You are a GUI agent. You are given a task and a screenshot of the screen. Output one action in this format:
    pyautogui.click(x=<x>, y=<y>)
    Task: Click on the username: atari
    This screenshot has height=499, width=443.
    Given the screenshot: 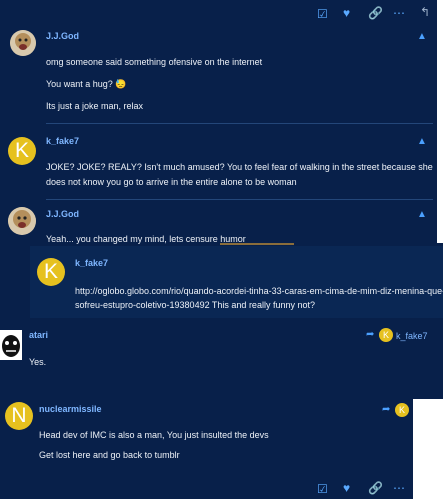 What is the action you would take?
    pyautogui.click(x=38, y=335)
    